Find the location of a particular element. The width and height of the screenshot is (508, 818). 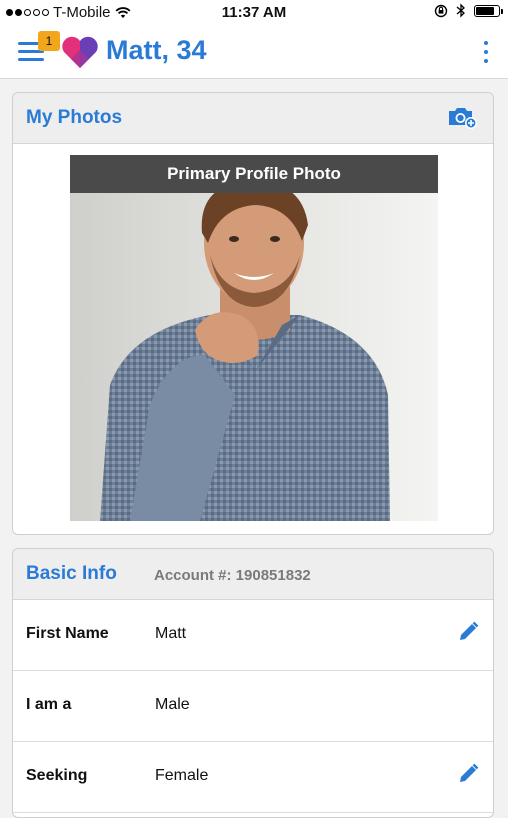

basic-info-header: Basic Info Account #: 190851832 is located at coordinates (253, 574).